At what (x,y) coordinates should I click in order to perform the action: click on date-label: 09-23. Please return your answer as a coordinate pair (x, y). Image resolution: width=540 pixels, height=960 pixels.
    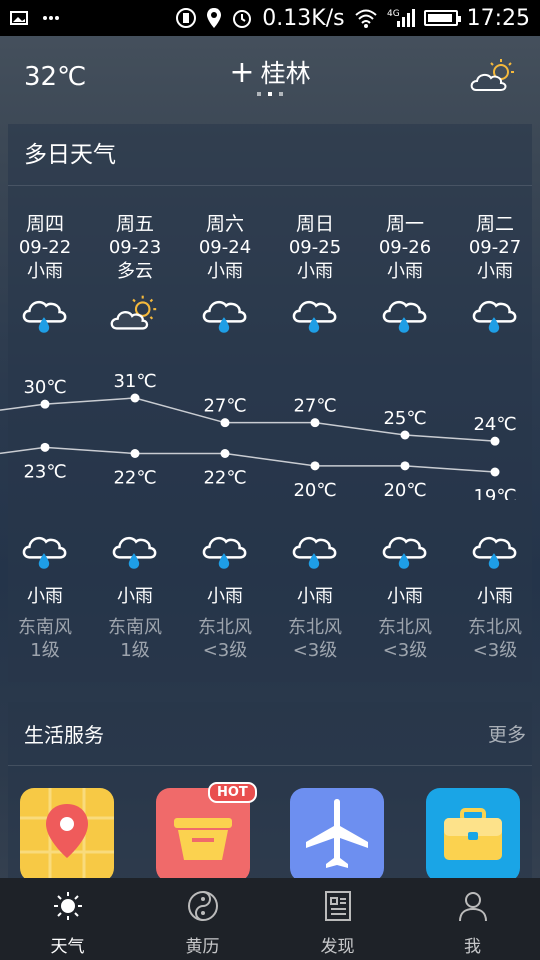
    Looking at the image, I should click on (135, 247).